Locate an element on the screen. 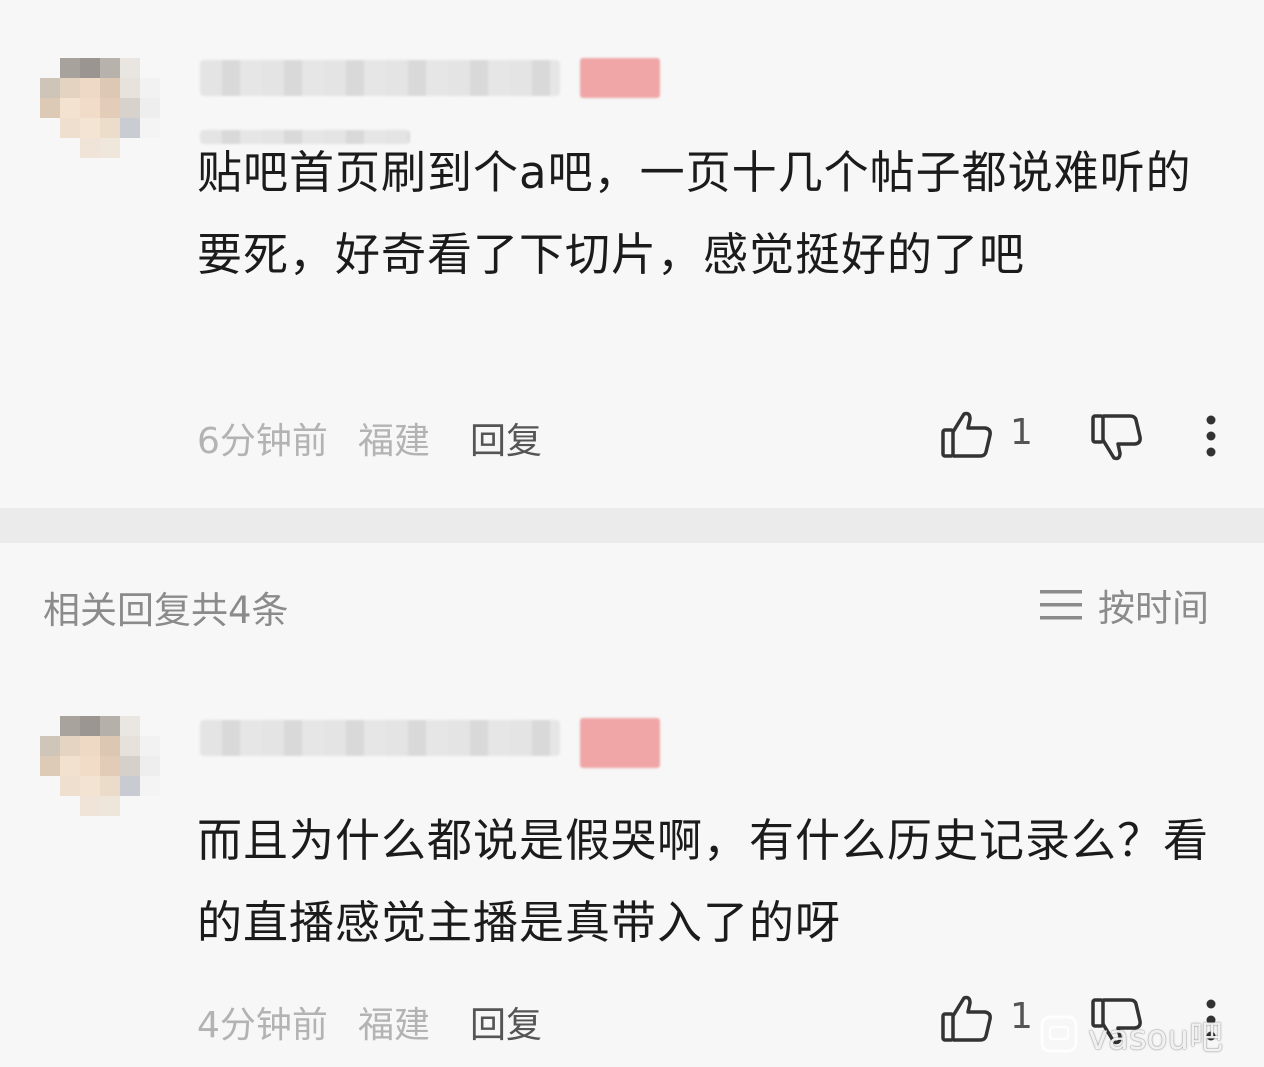  section-divider is located at coordinates (632, 525).